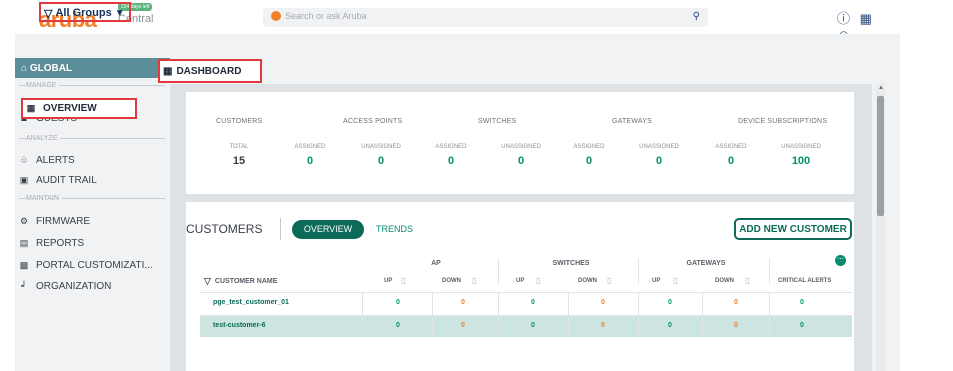 The width and height of the screenshot is (953, 371). I want to click on section-manage: — MANAGE, so click(92, 85).